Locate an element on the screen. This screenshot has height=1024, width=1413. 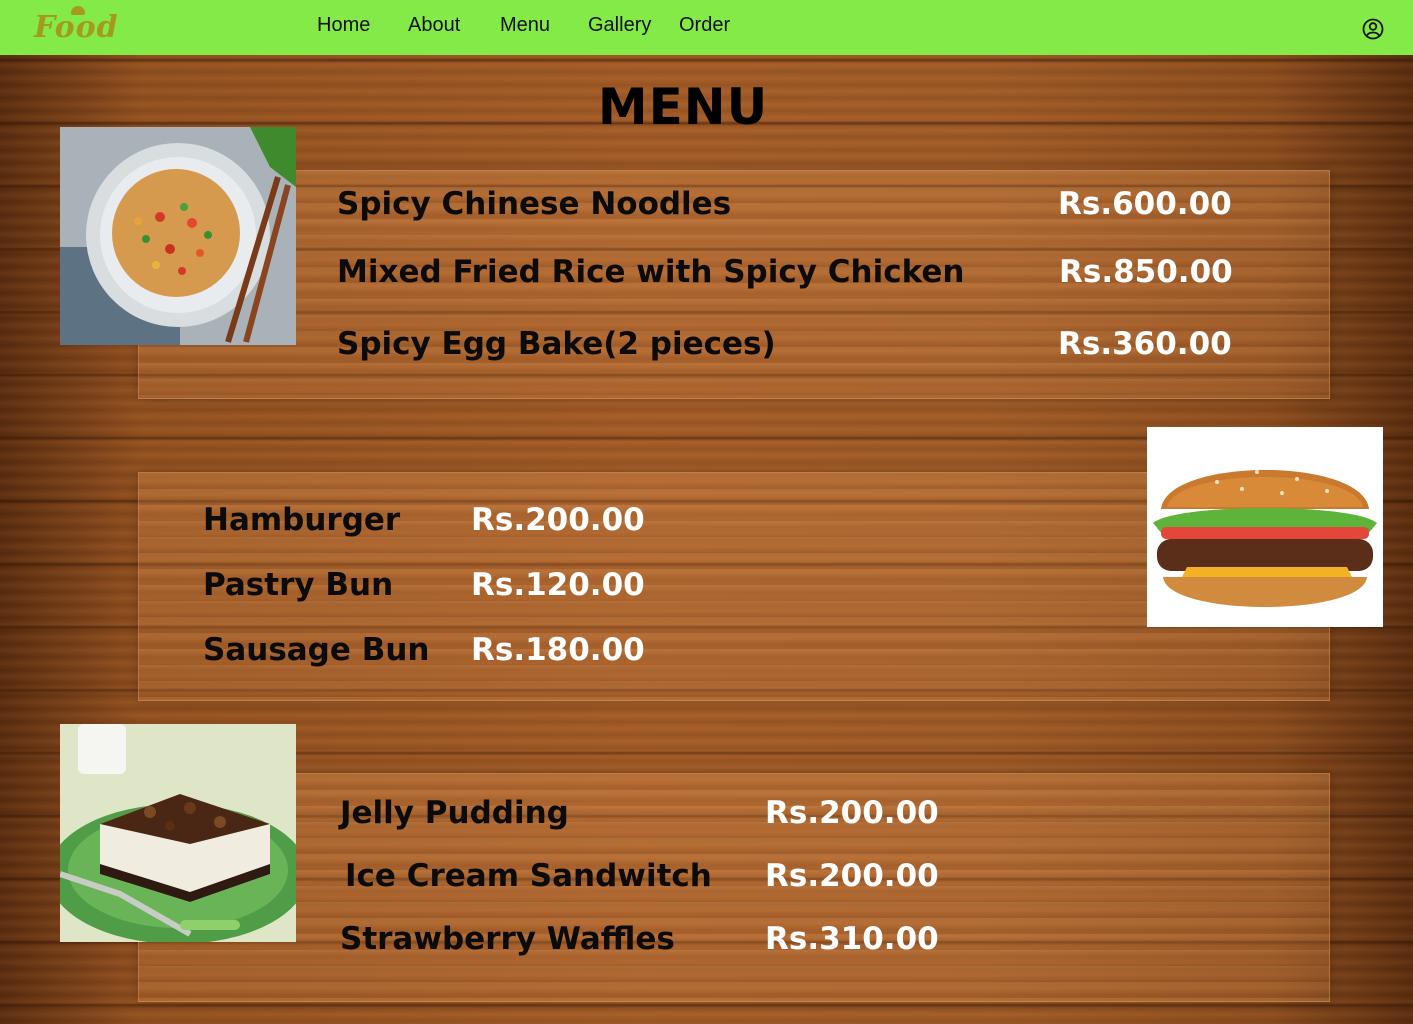
price-hamburger: Rs.200.00 is located at coordinates (558, 520).